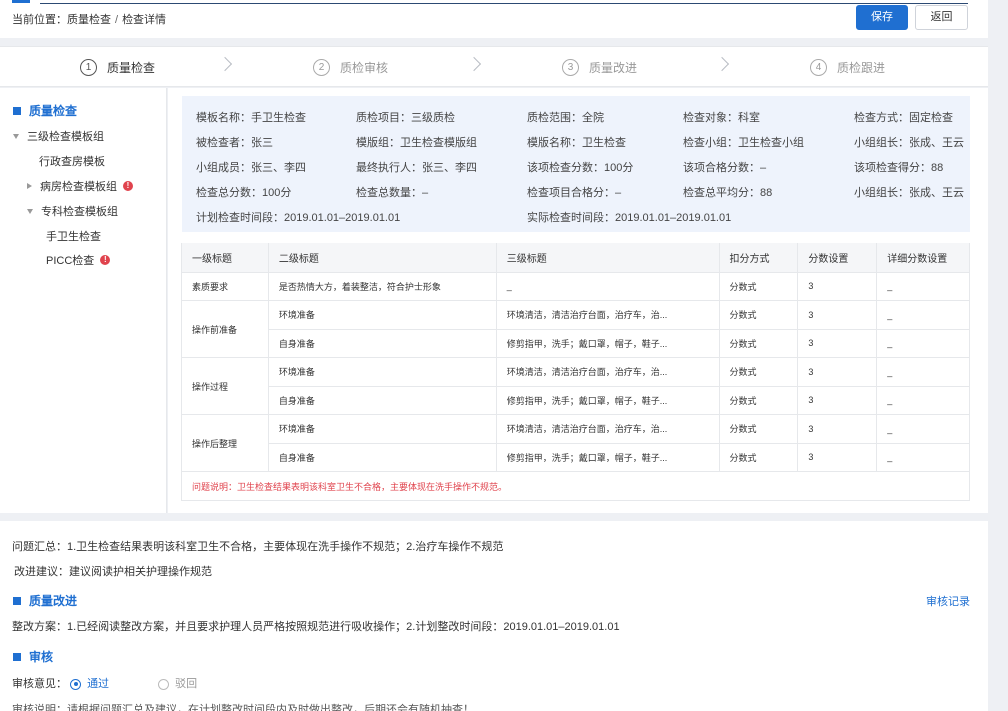  I want to click on tree-node-ward-group: 病房检查模板组!, so click(80, 186).